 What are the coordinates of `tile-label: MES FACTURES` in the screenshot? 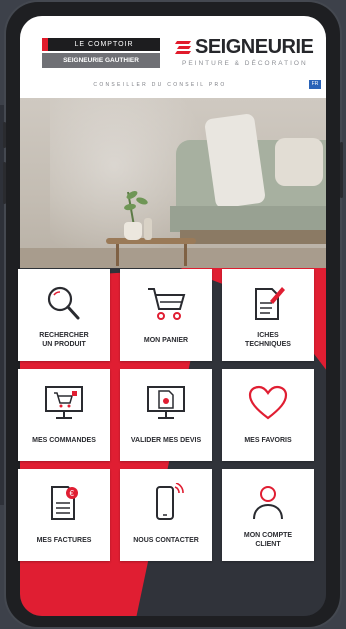 It's located at (64, 540).